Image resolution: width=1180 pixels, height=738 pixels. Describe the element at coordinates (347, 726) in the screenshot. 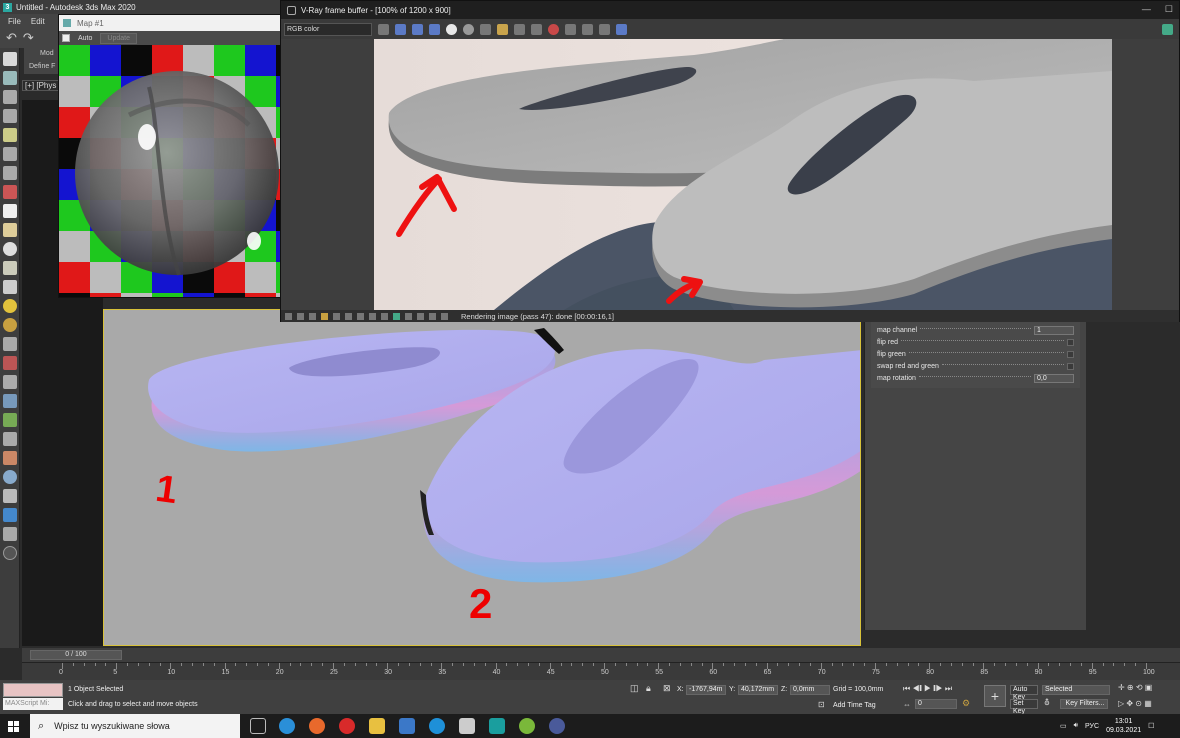

I see `opera-icon` at that location.